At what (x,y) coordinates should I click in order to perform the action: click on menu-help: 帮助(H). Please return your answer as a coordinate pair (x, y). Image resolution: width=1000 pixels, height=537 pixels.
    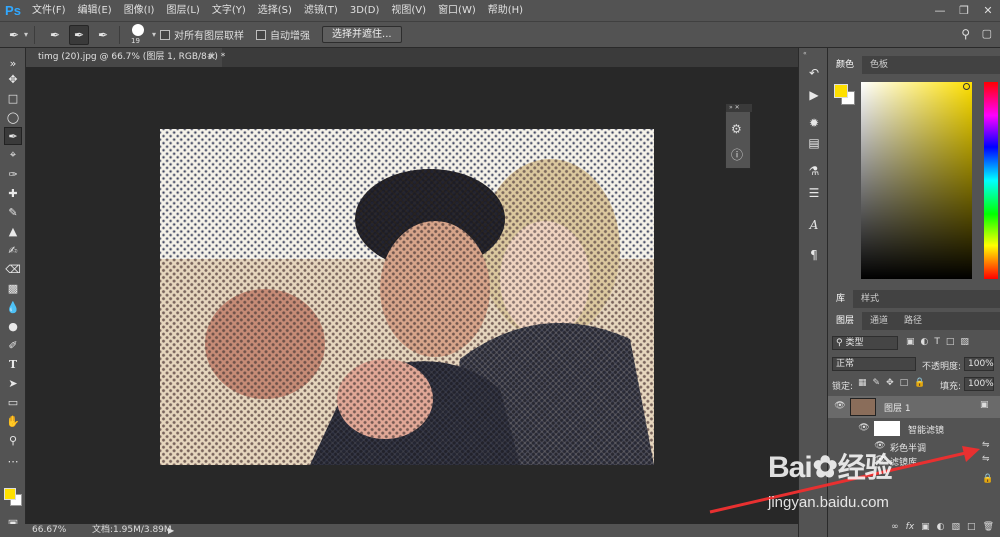
    Looking at the image, I should click on (505, 10).